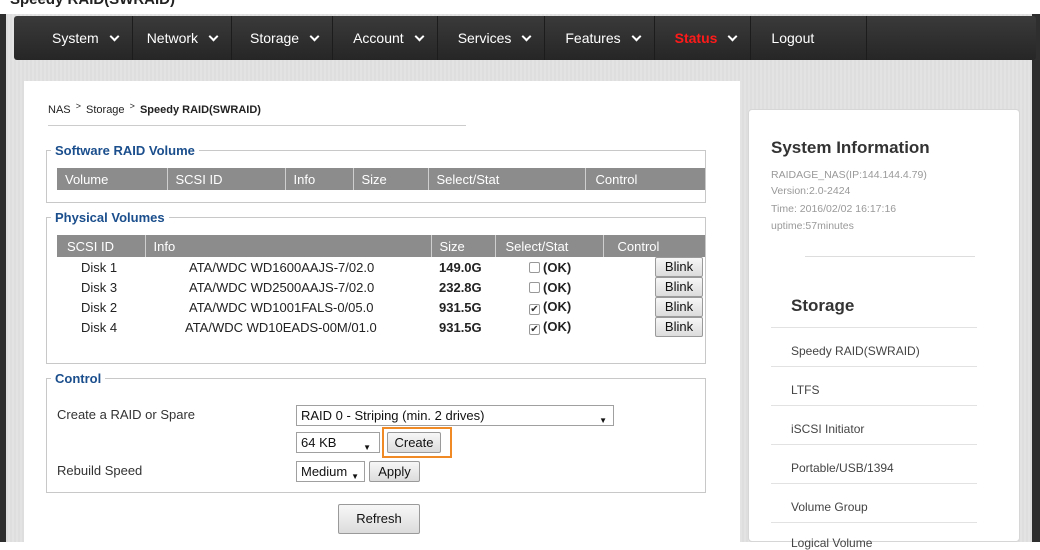 Image resolution: width=1040 pixels, height=550 pixels. I want to click on stripe-size-value: 64 KB, so click(319, 442).